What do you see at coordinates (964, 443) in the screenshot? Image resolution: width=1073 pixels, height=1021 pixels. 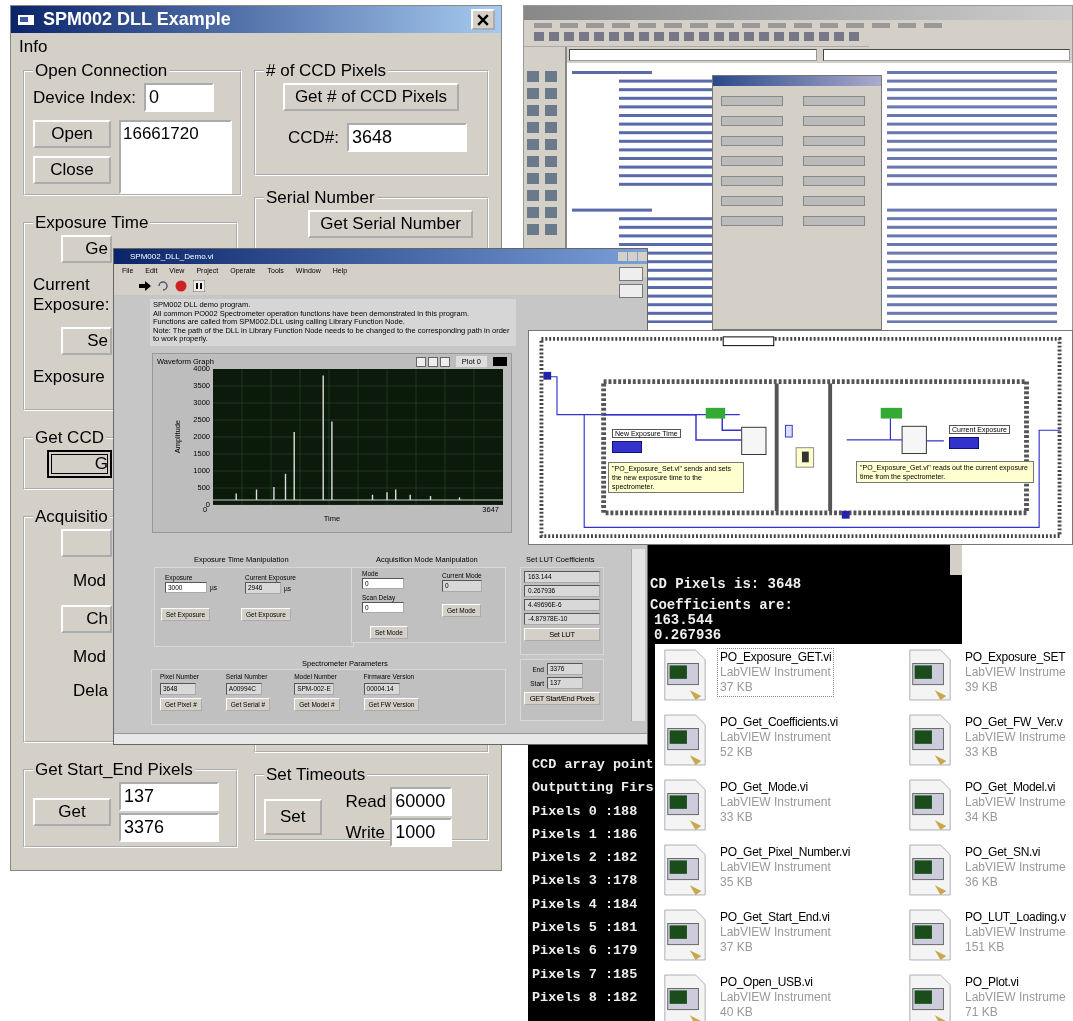 I see `indicator-terminal-icon` at bounding box center [964, 443].